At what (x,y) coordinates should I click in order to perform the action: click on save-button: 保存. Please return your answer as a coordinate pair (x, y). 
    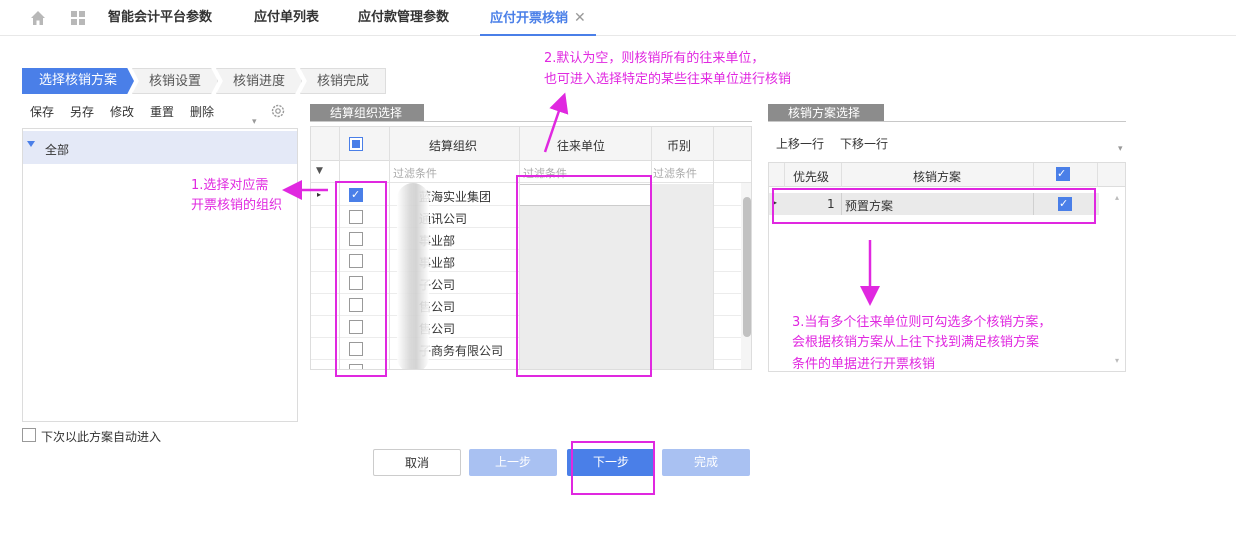
    Looking at the image, I should click on (42, 111).